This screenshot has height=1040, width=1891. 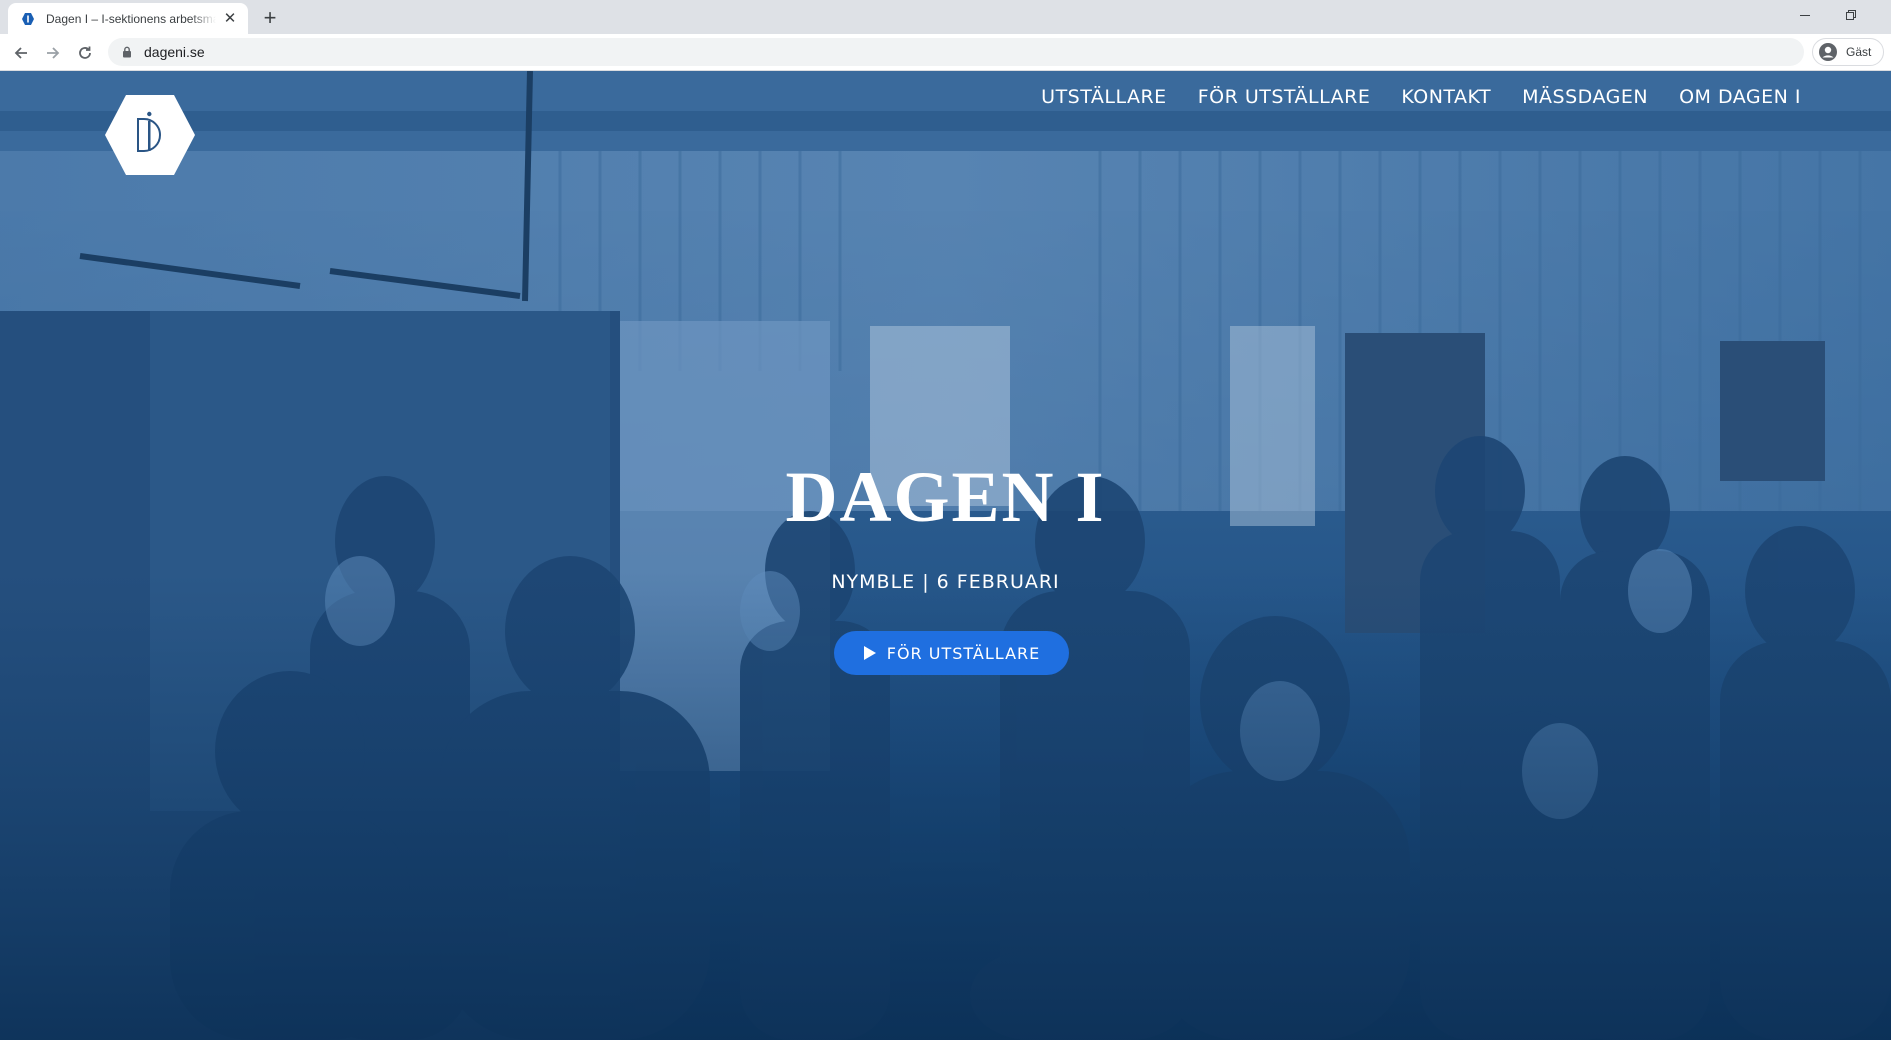 I want to click on nav-kontakt: KONTAKT, so click(x=1446, y=97).